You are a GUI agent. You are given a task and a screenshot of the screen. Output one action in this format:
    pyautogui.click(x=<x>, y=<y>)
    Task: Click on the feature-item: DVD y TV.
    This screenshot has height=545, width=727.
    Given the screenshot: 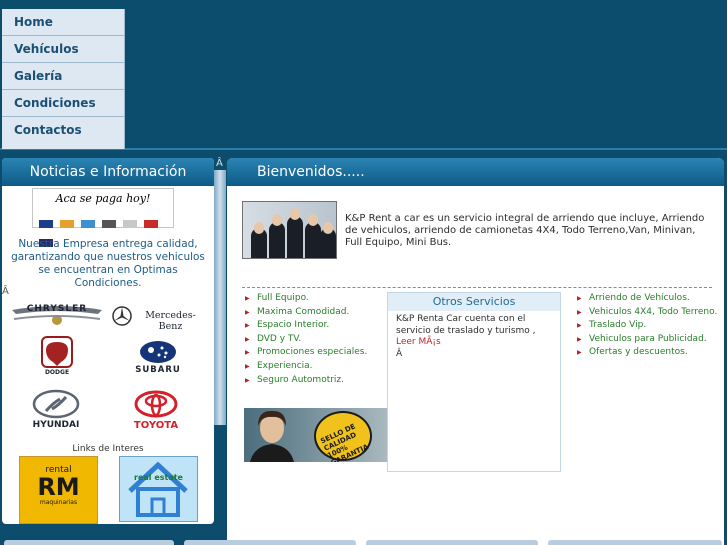 What is the action you would take?
    pyautogui.click(x=312, y=340)
    